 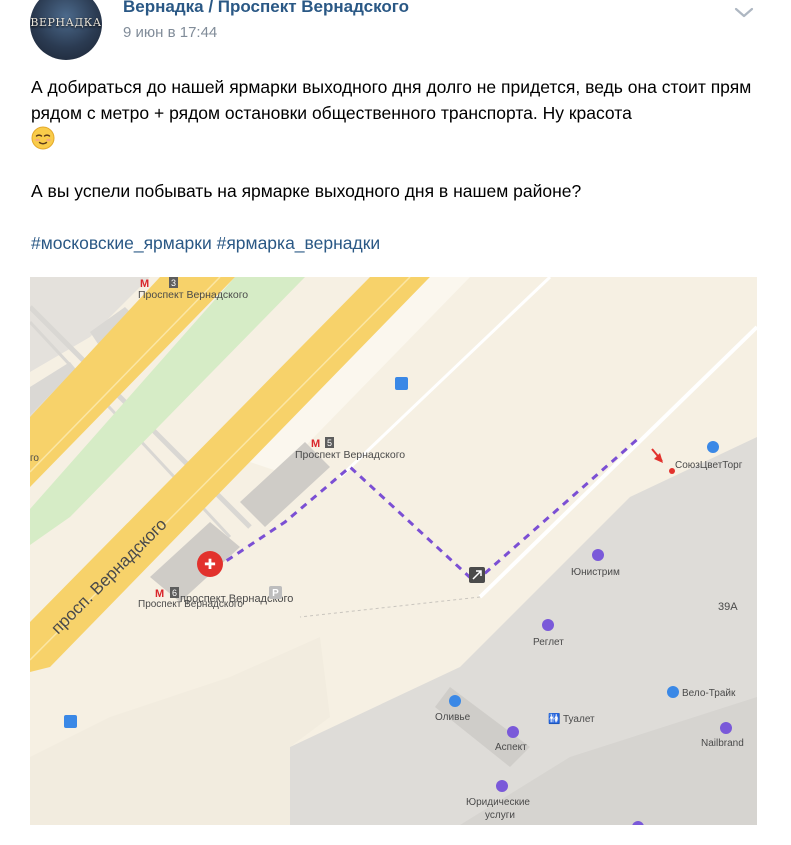 I want to click on poi-label: Nailbrand, so click(x=722, y=743).